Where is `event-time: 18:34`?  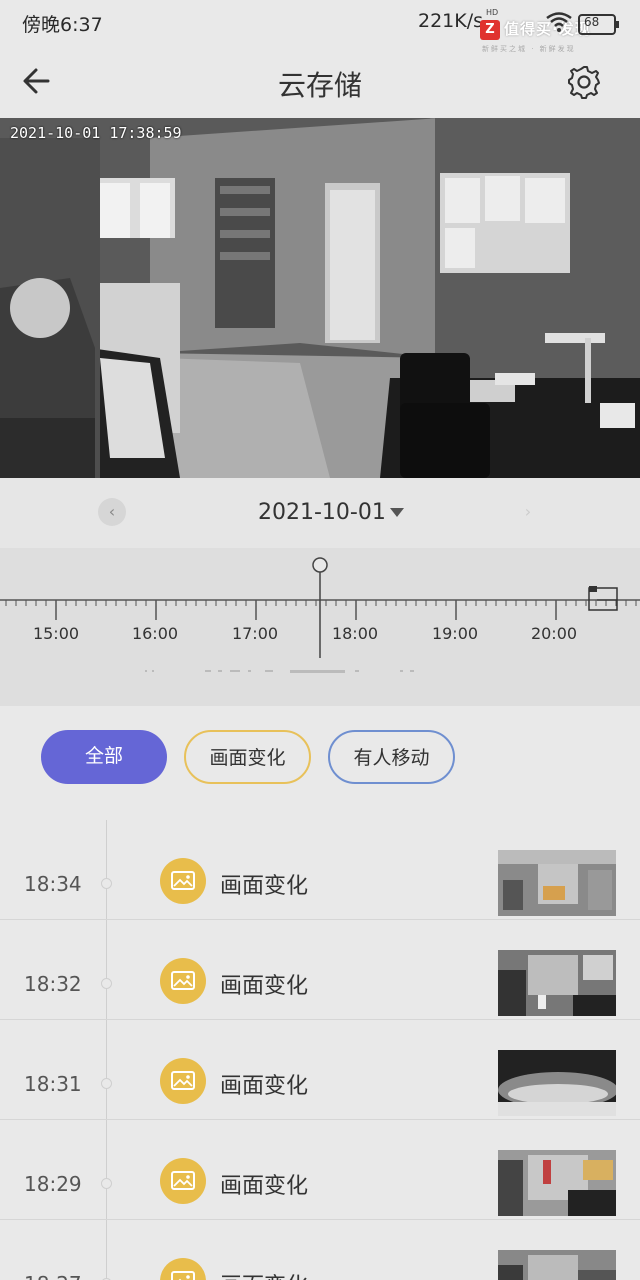
event-time: 18:34 is located at coordinates (53, 884).